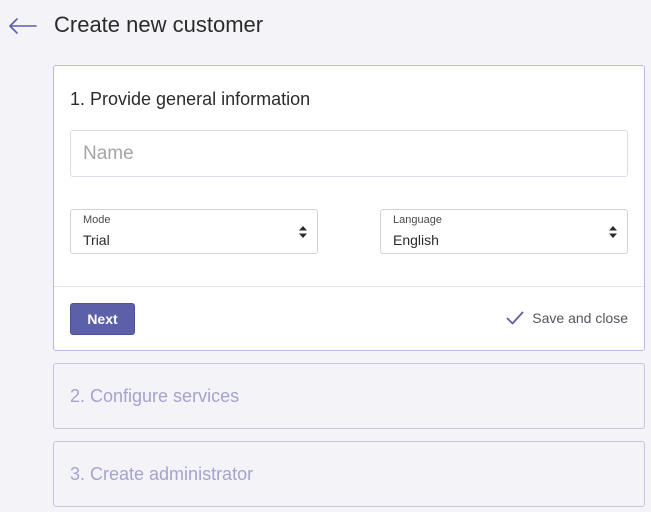 This screenshot has width=651, height=512. Describe the element at coordinates (102, 319) in the screenshot. I see `next-button: Next` at that location.